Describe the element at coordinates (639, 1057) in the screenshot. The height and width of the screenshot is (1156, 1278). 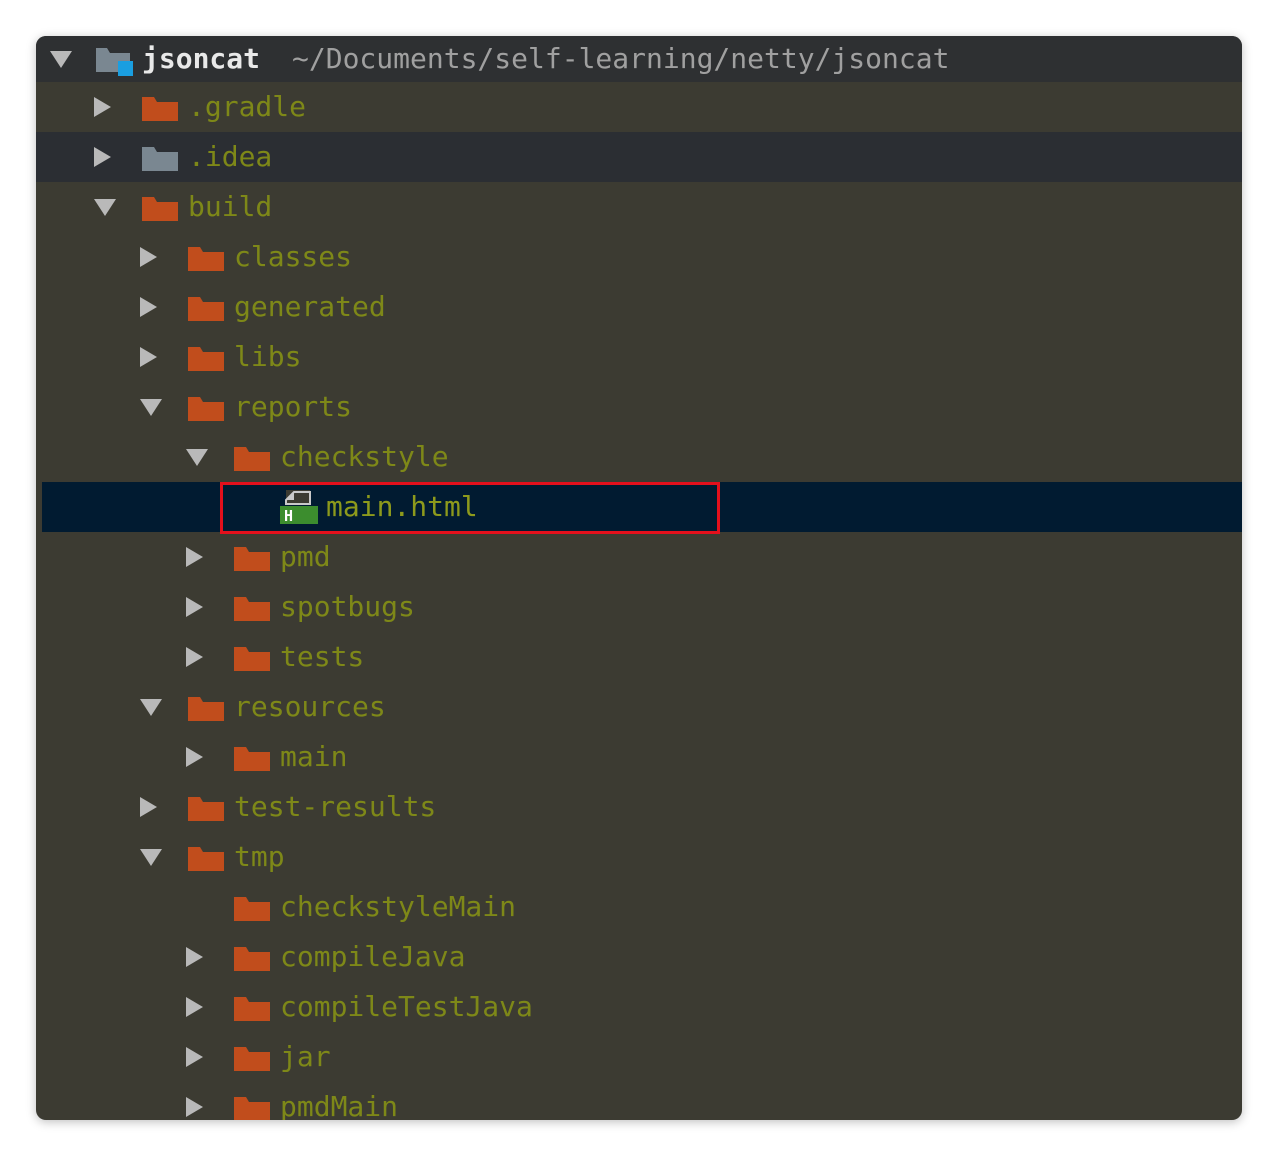
I see `tree-item-jar: jar` at that location.